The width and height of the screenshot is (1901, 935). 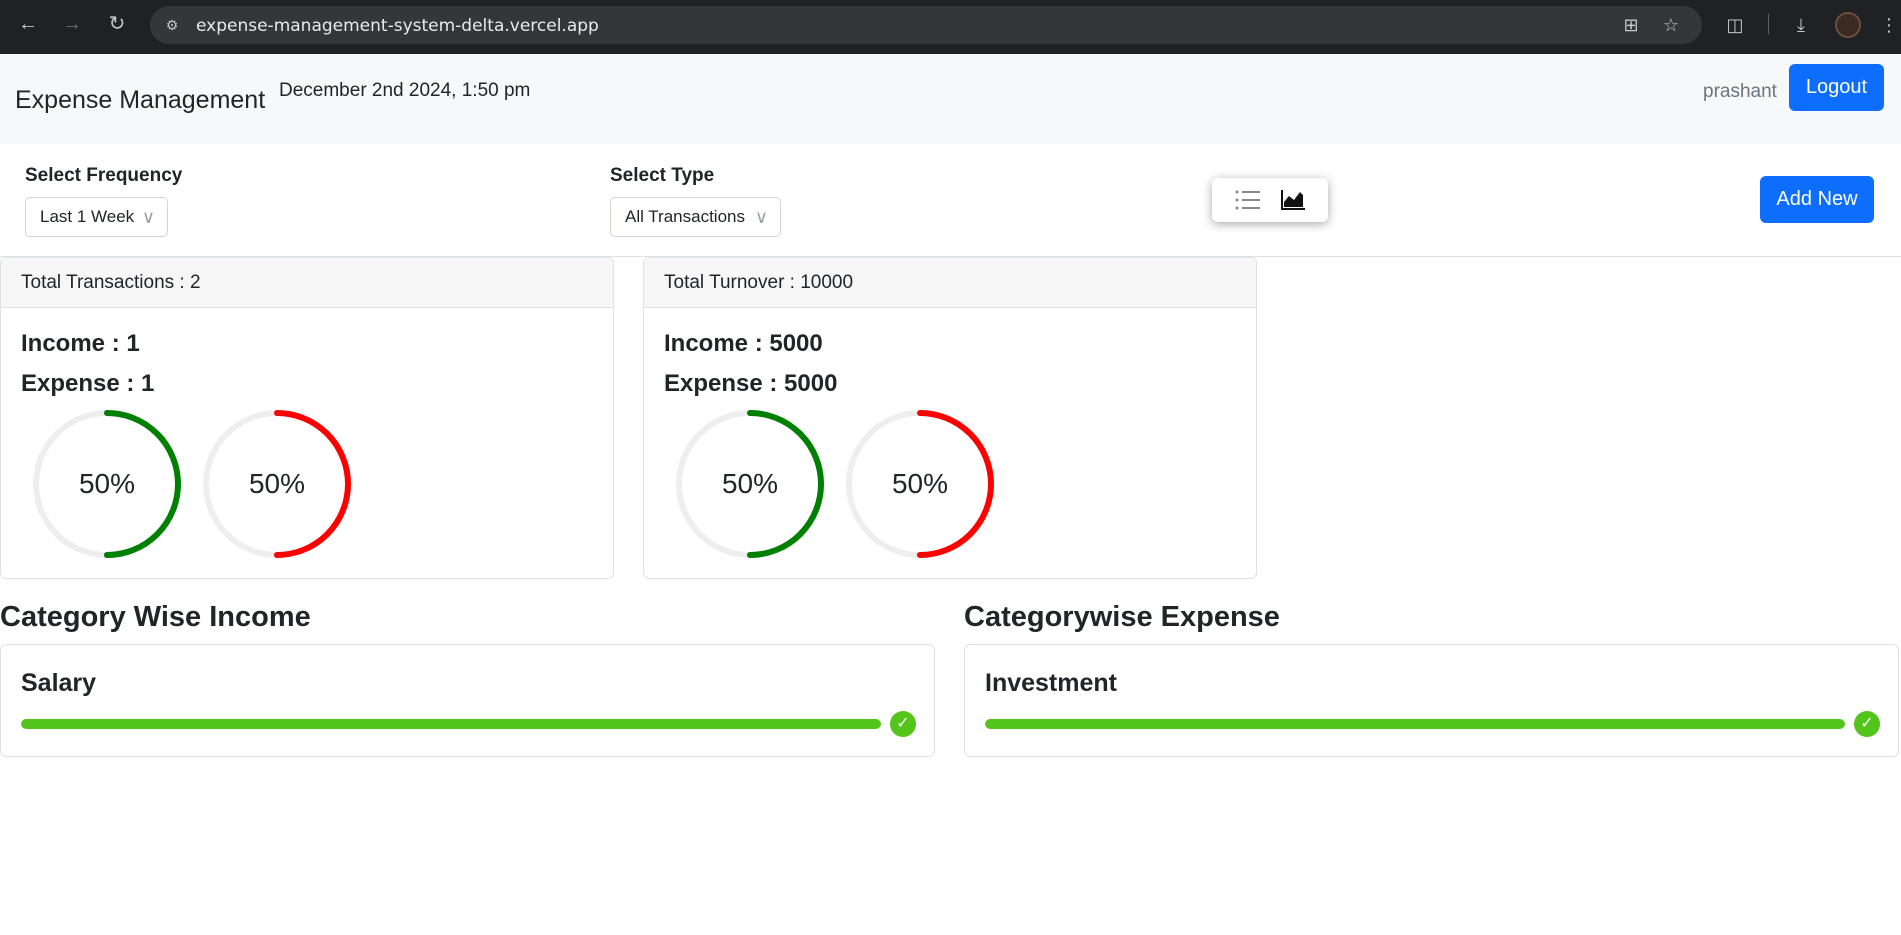 What do you see at coordinates (1671, 25) in the screenshot?
I see `bookmark-star-icon: ☆` at bounding box center [1671, 25].